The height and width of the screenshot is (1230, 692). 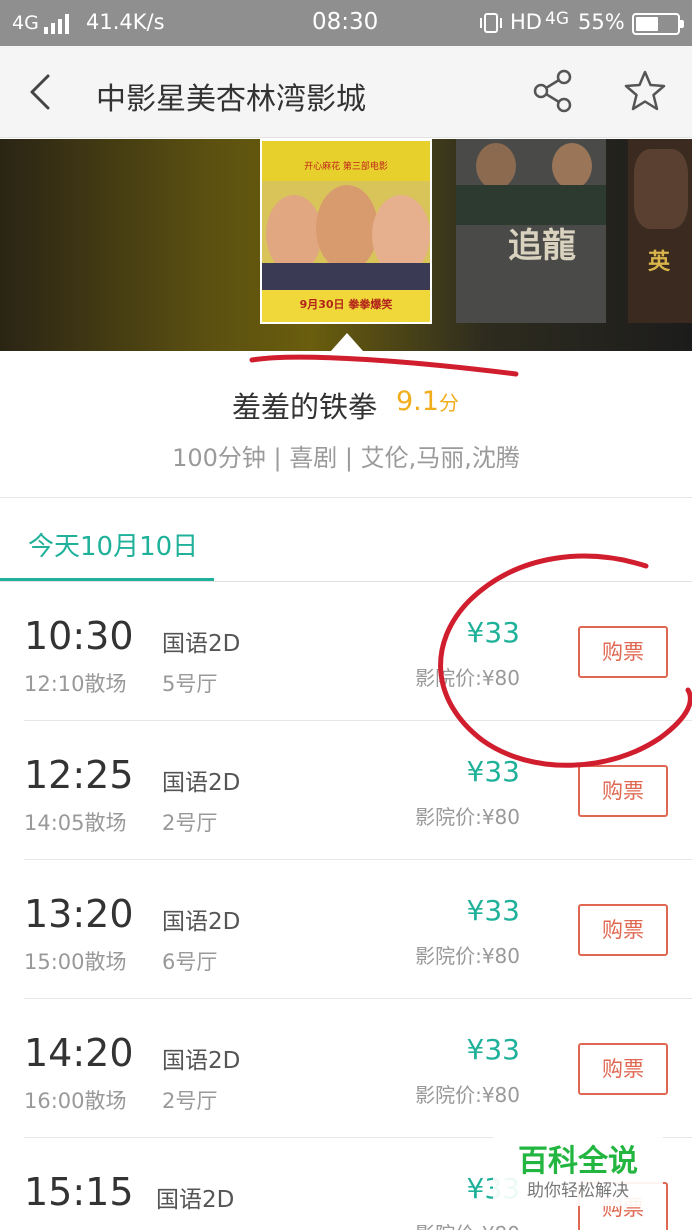 I want to click on end-time: 15:00散场, so click(x=75, y=962).